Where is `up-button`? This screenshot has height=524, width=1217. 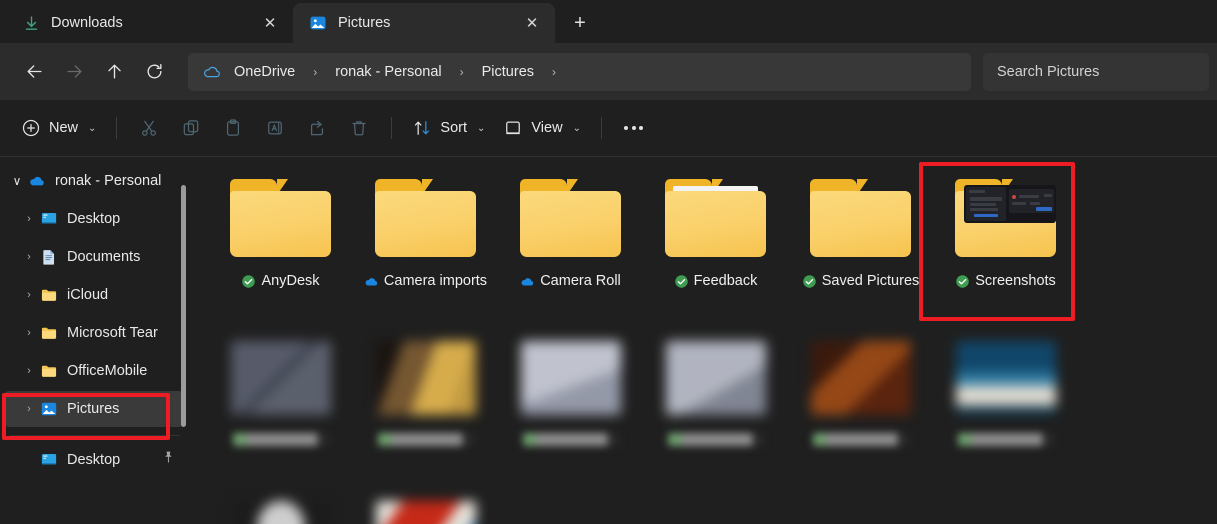
up-button is located at coordinates (114, 72).